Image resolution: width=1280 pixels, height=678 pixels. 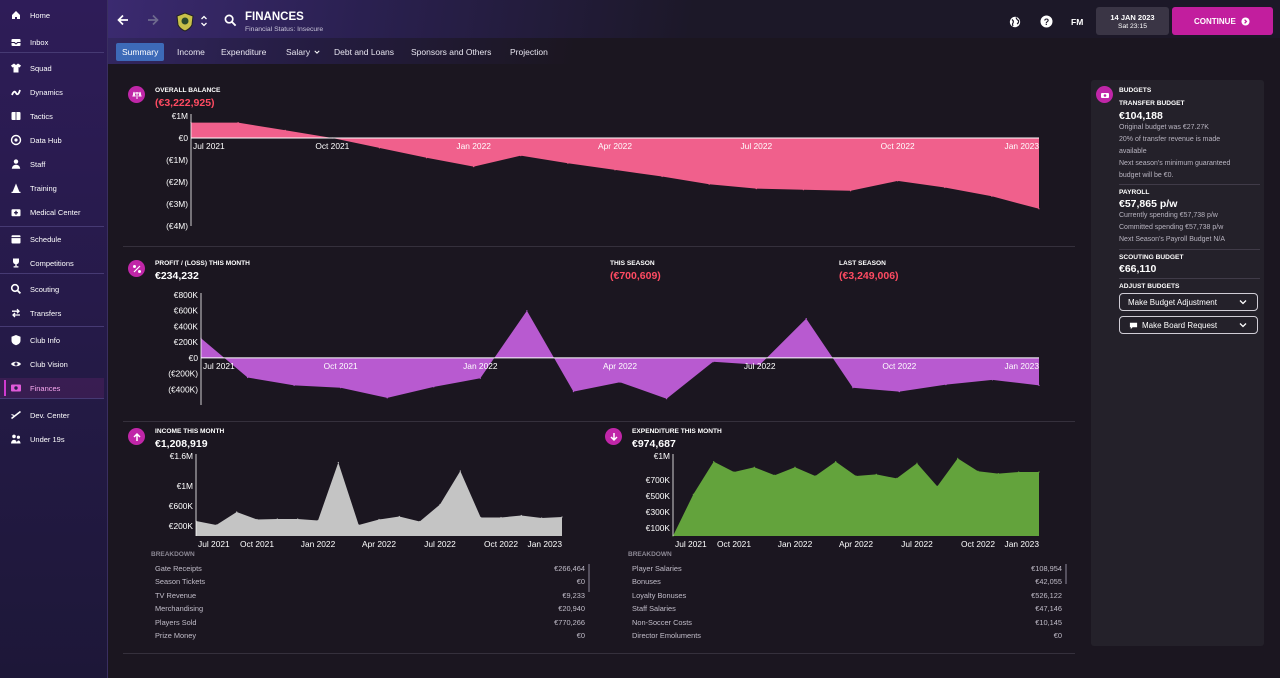 What do you see at coordinates (571, 609) in the screenshot?
I see `income-breakdown-value: €20,940` at bounding box center [571, 609].